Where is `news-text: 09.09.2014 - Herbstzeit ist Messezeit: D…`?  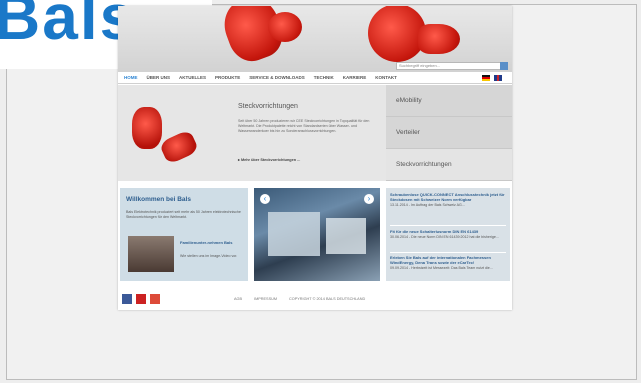 news-text: 09.09.2014 - Herbstzeit ist Messezeit: D… is located at coordinates (441, 268).